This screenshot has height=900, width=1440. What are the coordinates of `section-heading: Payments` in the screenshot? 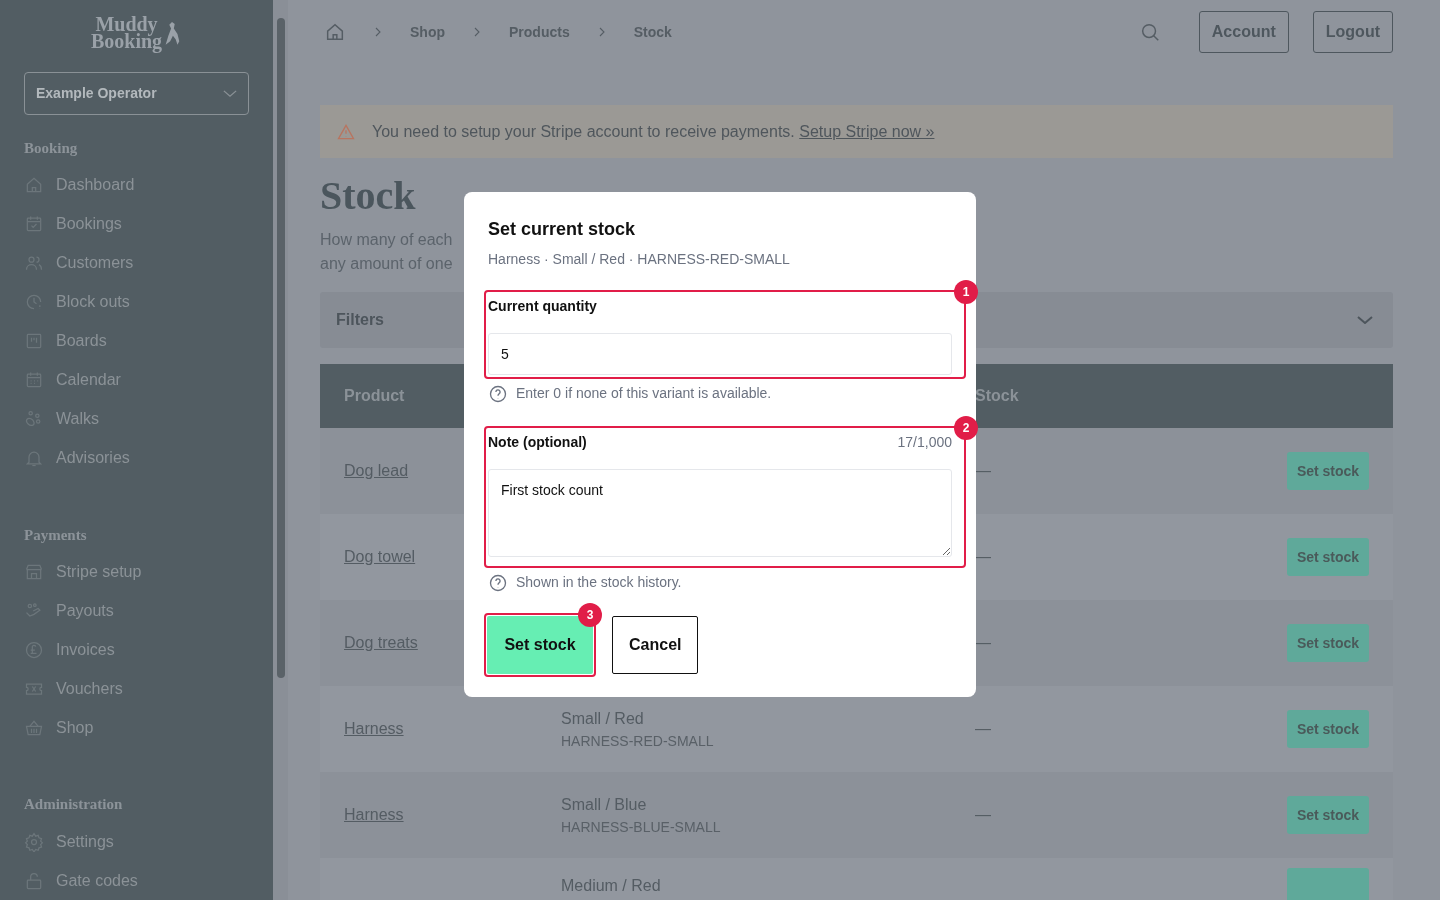 It's located at (56, 535).